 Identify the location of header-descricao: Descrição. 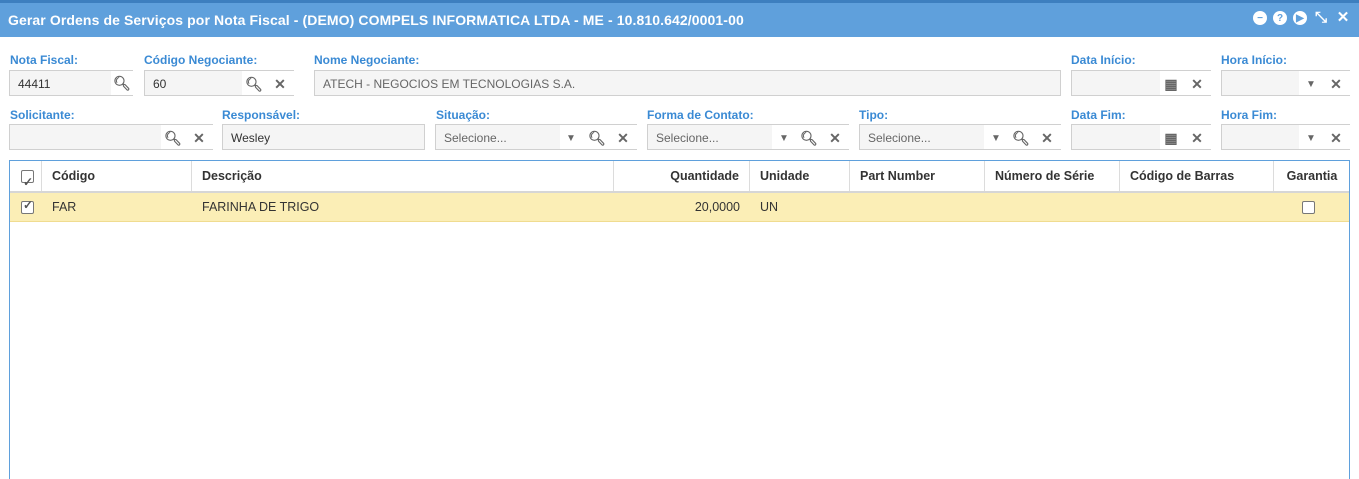
(403, 176).